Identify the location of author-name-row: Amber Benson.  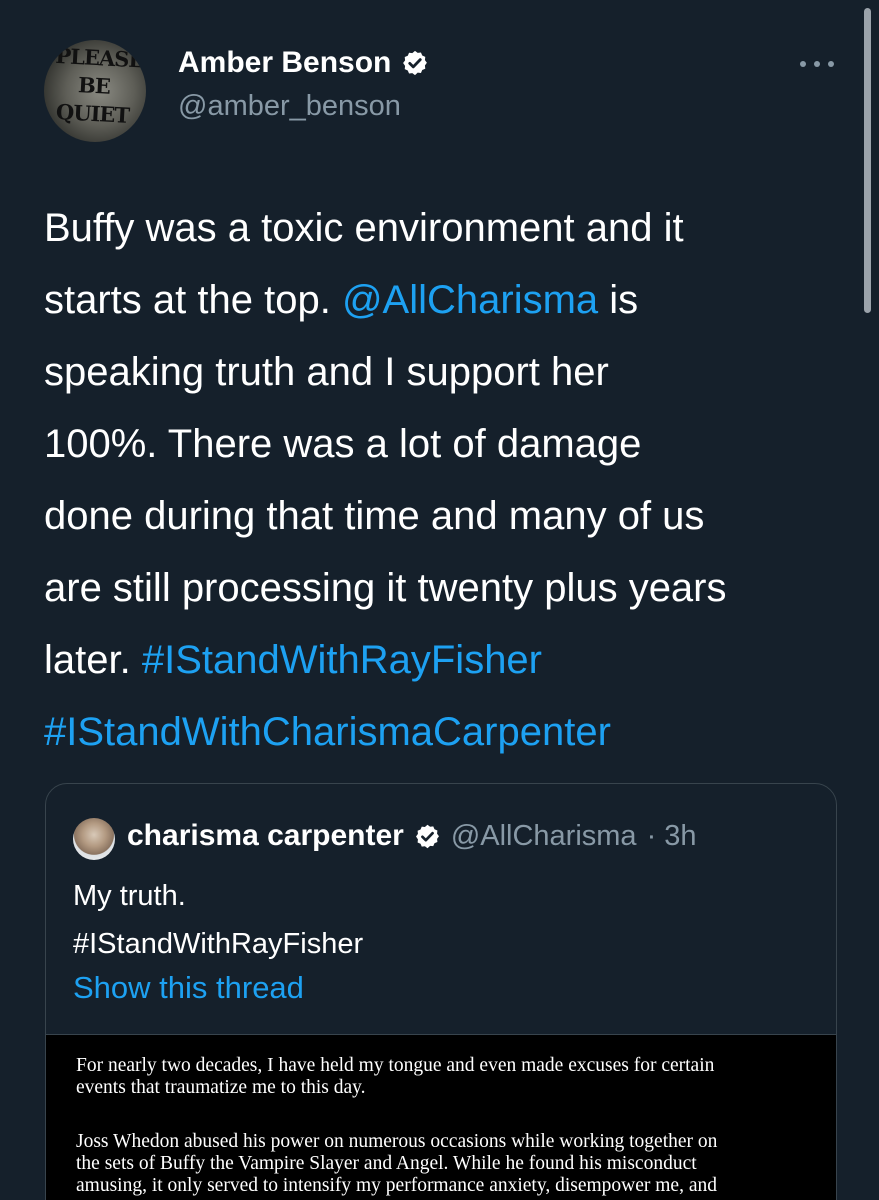
(303, 63).